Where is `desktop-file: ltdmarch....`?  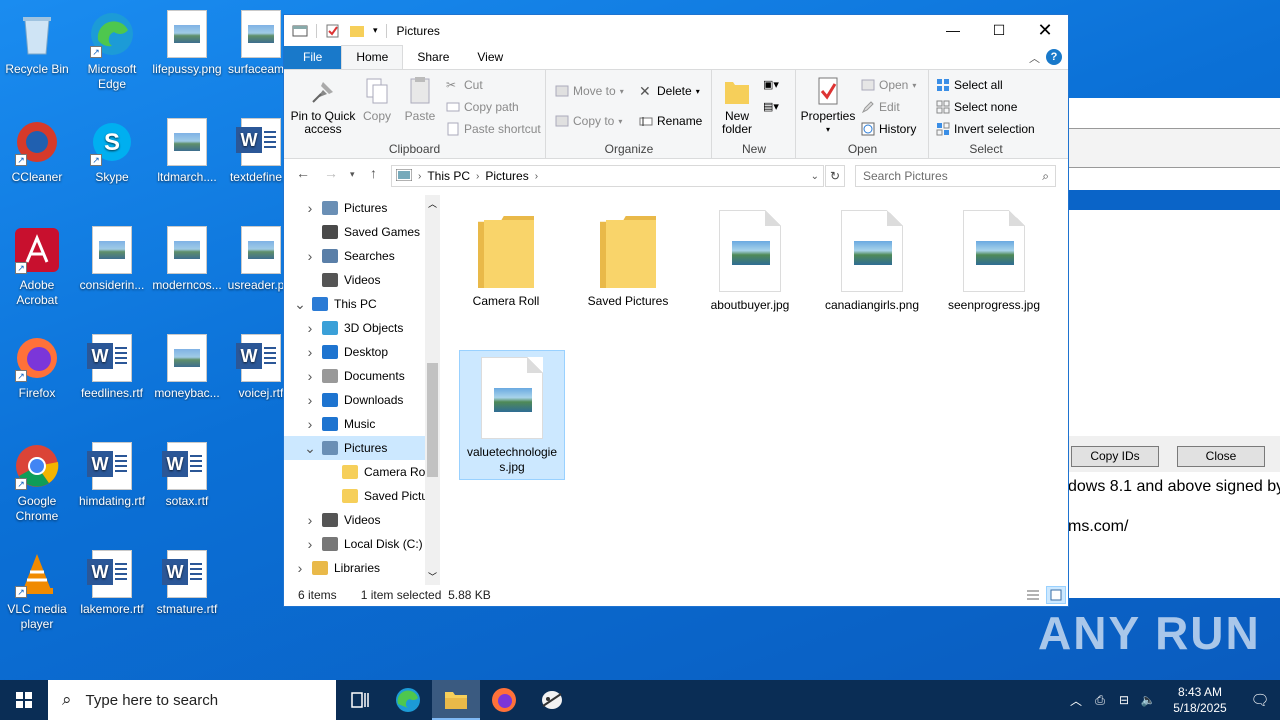
desktop-file: ltdmarch.... is located at coordinates (187, 148).